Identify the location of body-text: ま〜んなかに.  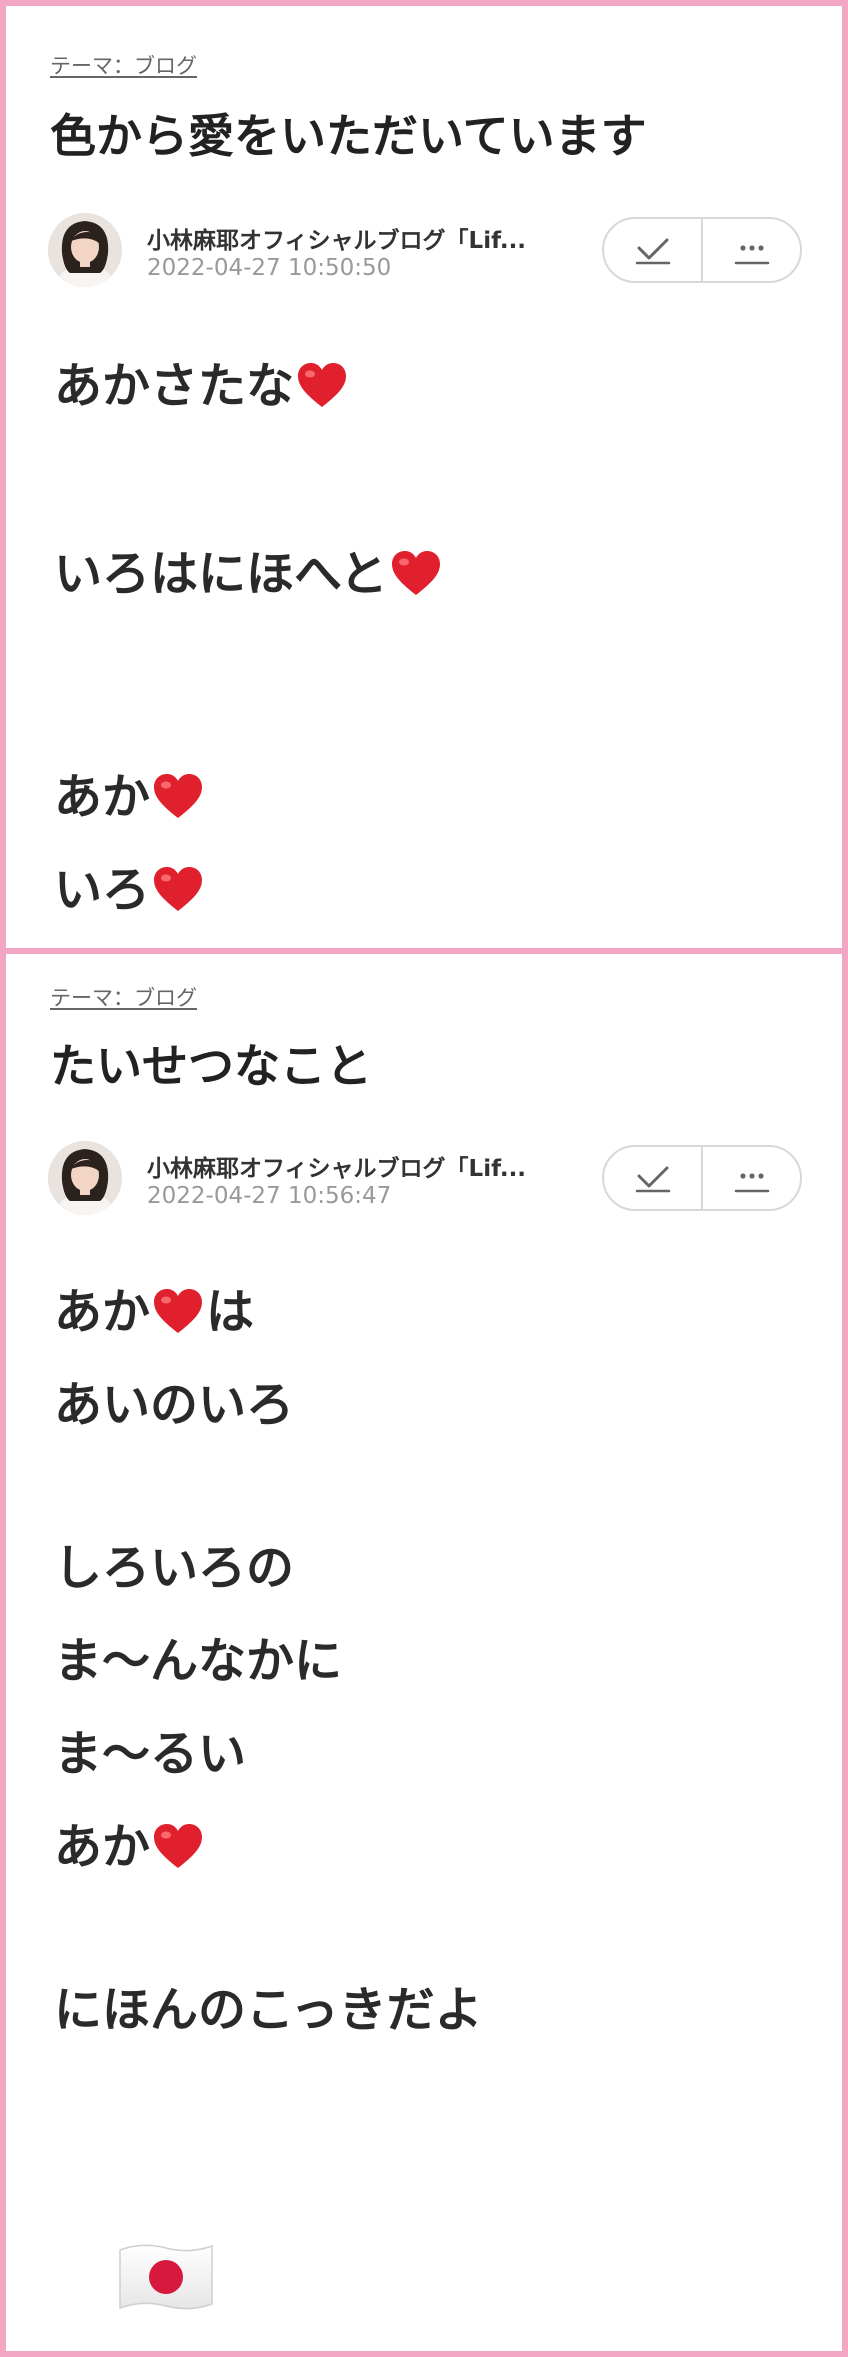
(198, 1661).